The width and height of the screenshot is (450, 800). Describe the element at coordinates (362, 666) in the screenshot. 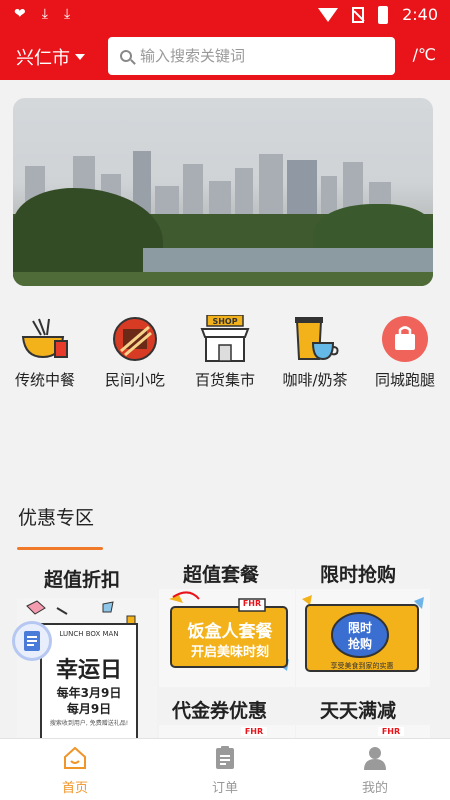

I see `flash-sale-note: 享受美食到家的实惠` at that location.